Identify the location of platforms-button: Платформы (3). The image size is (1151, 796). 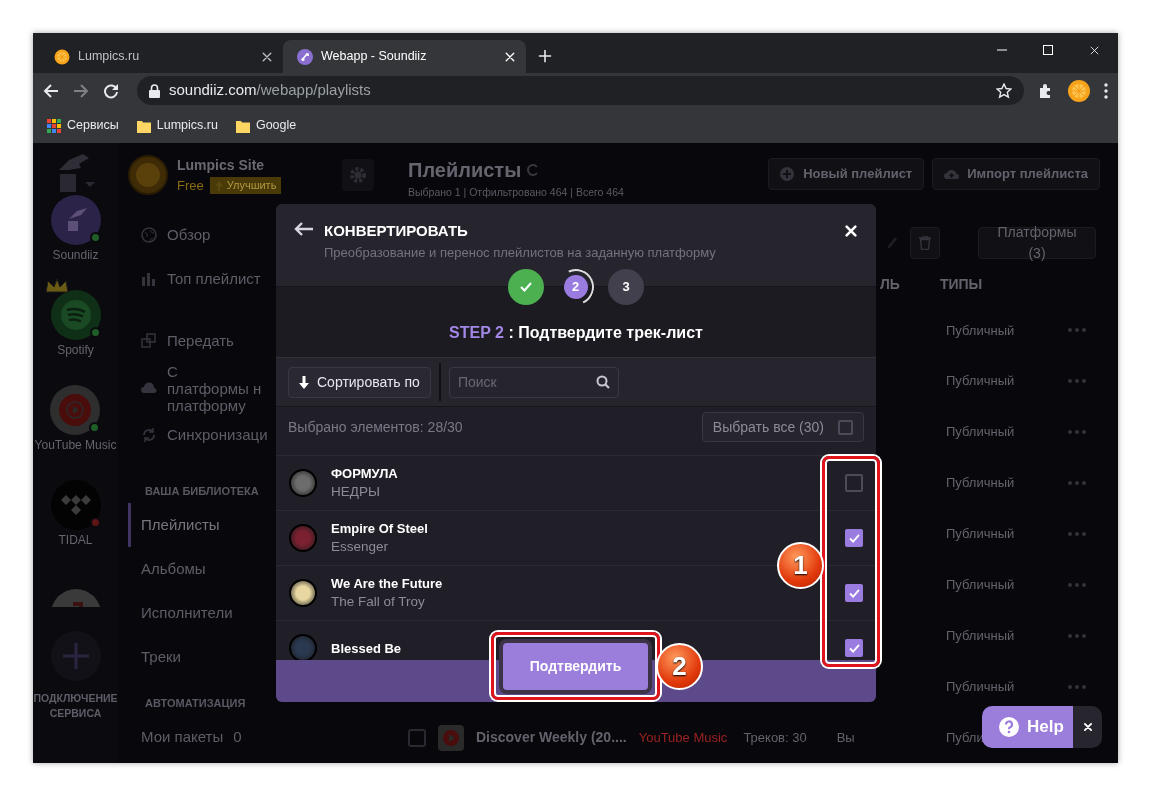
(1037, 242).